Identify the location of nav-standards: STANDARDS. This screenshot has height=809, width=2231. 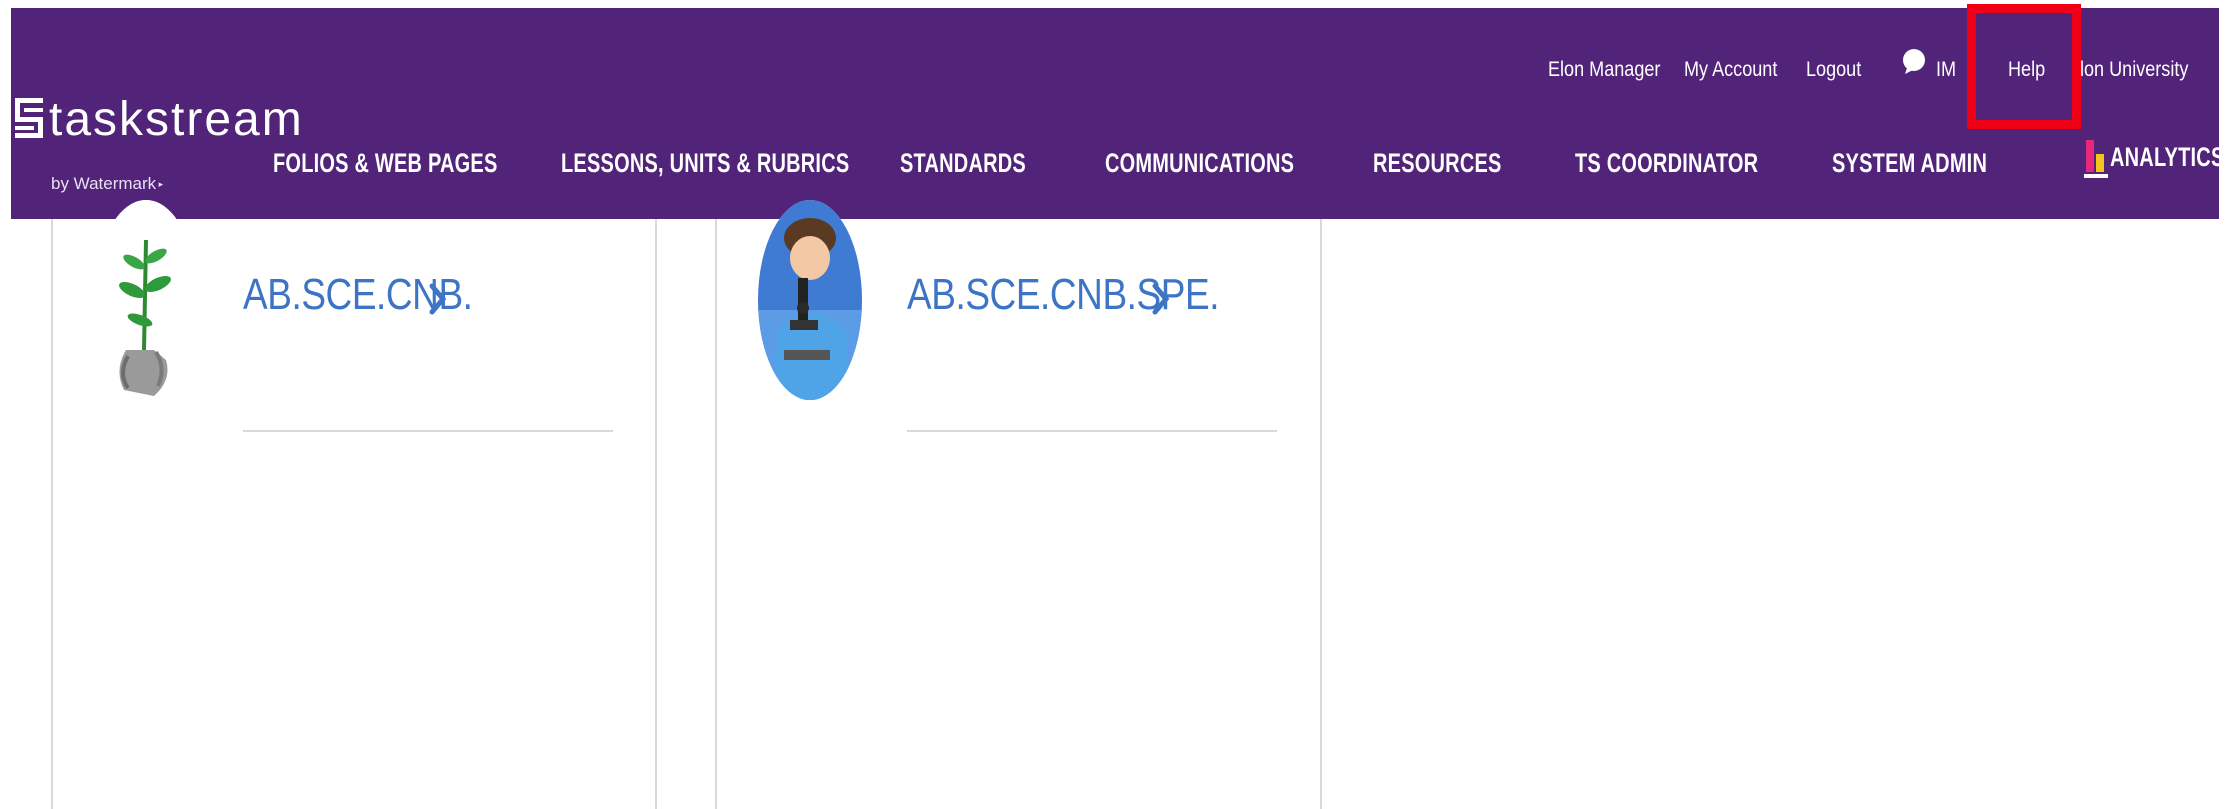
(963, 163).